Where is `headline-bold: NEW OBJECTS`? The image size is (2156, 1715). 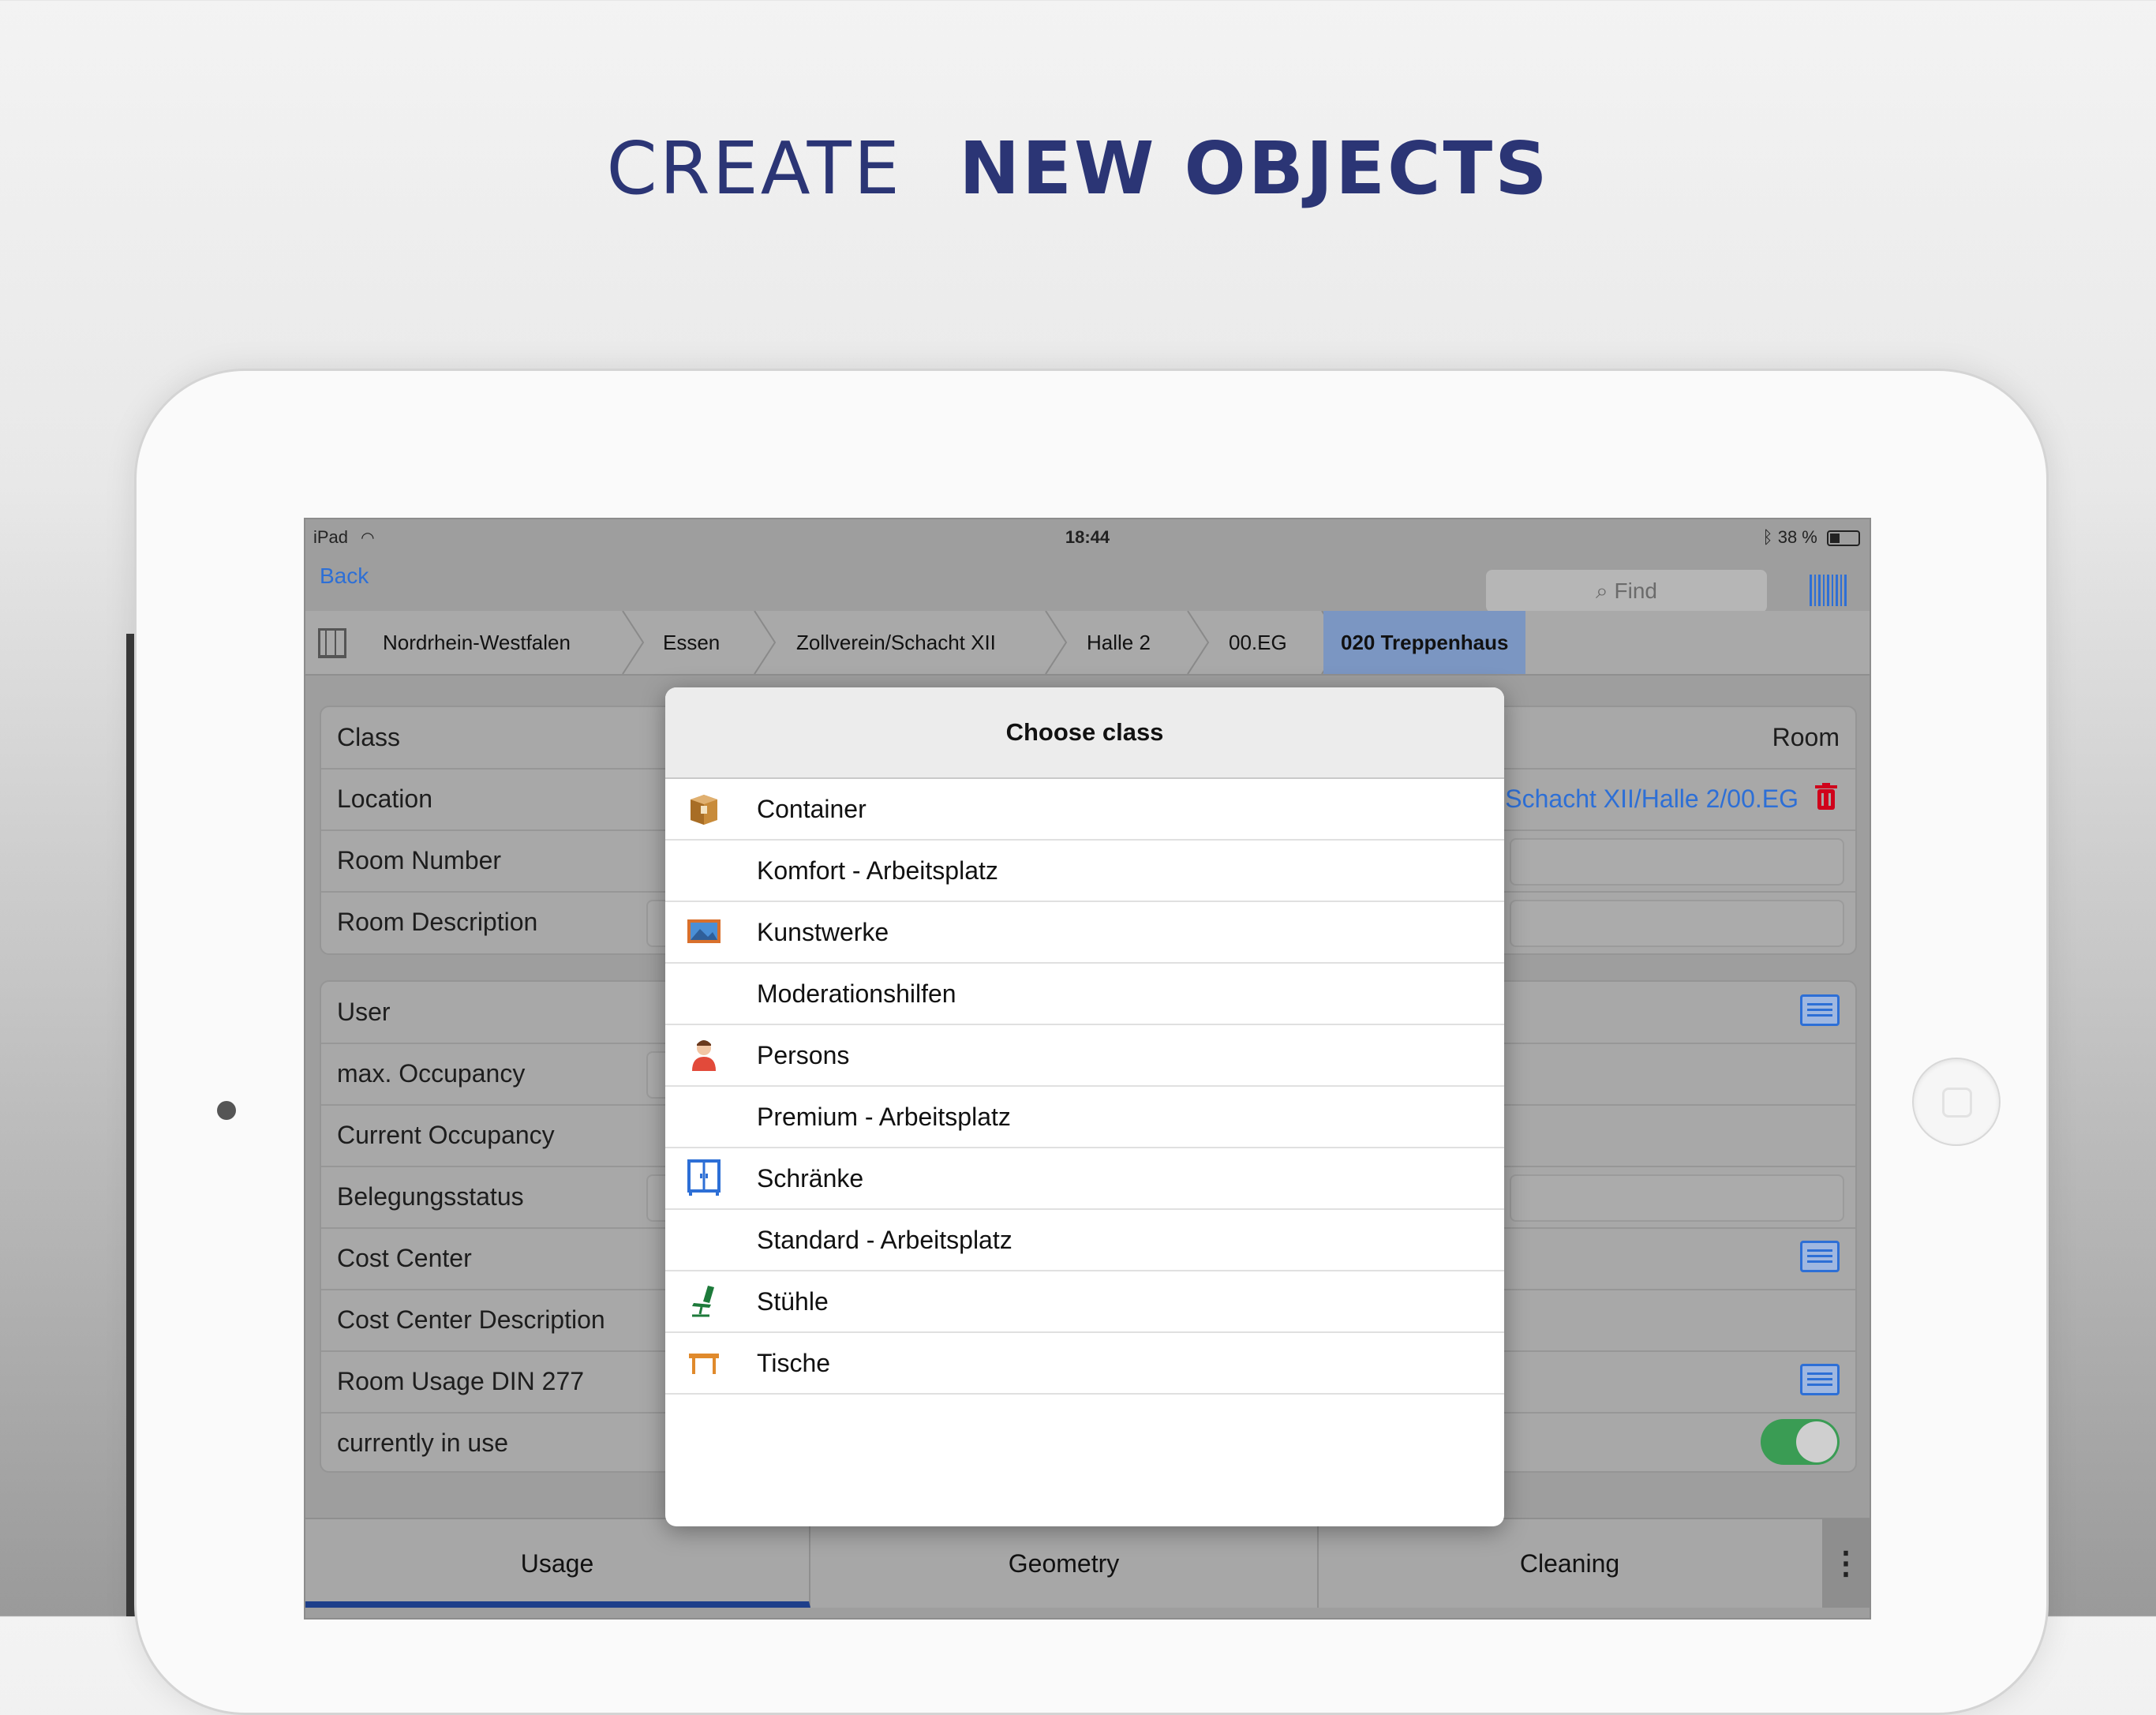 headline-bold: NEW OBJECTS is located at coordinates (1254, 168).